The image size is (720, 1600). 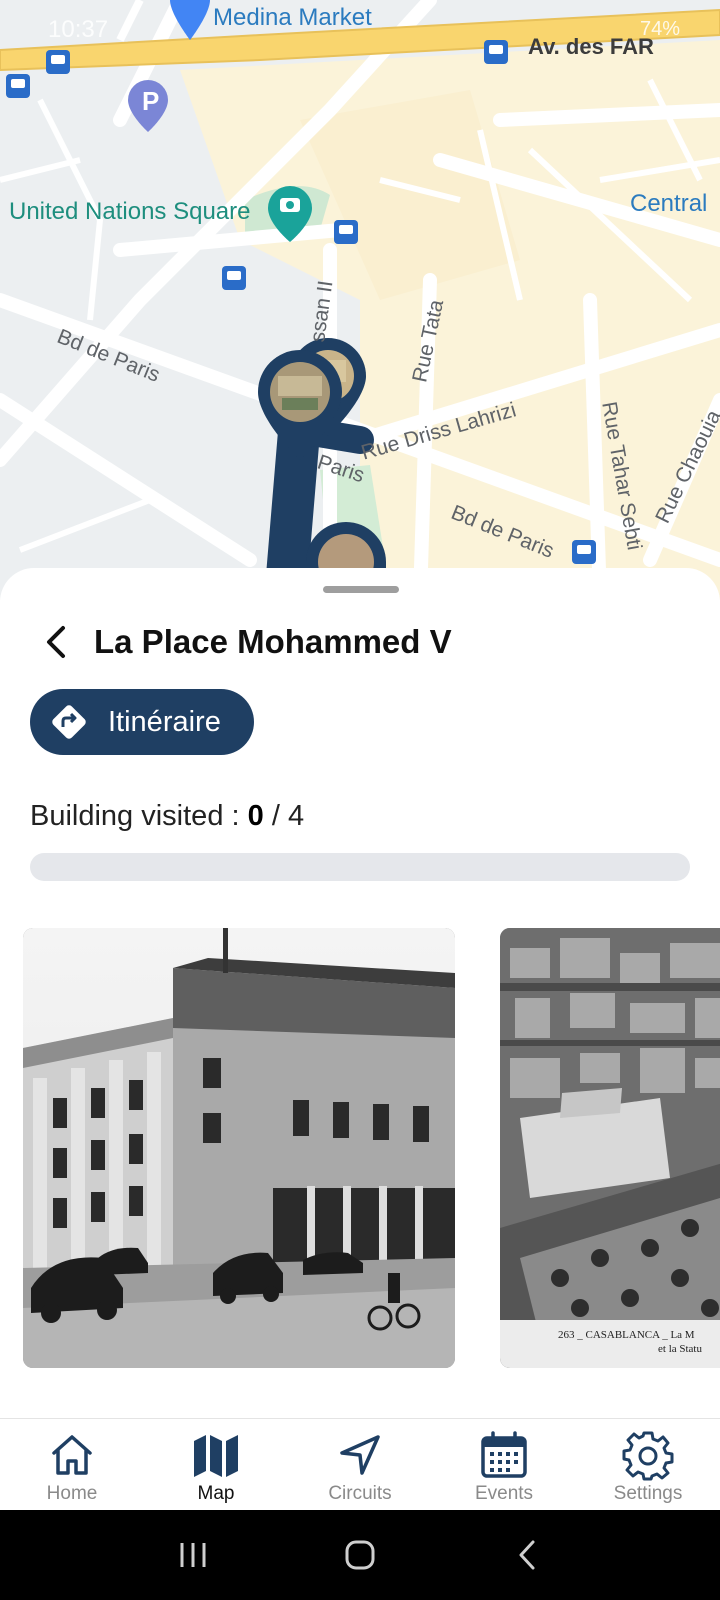 I want to click on home-system-button, so click(x=360, y=1555).